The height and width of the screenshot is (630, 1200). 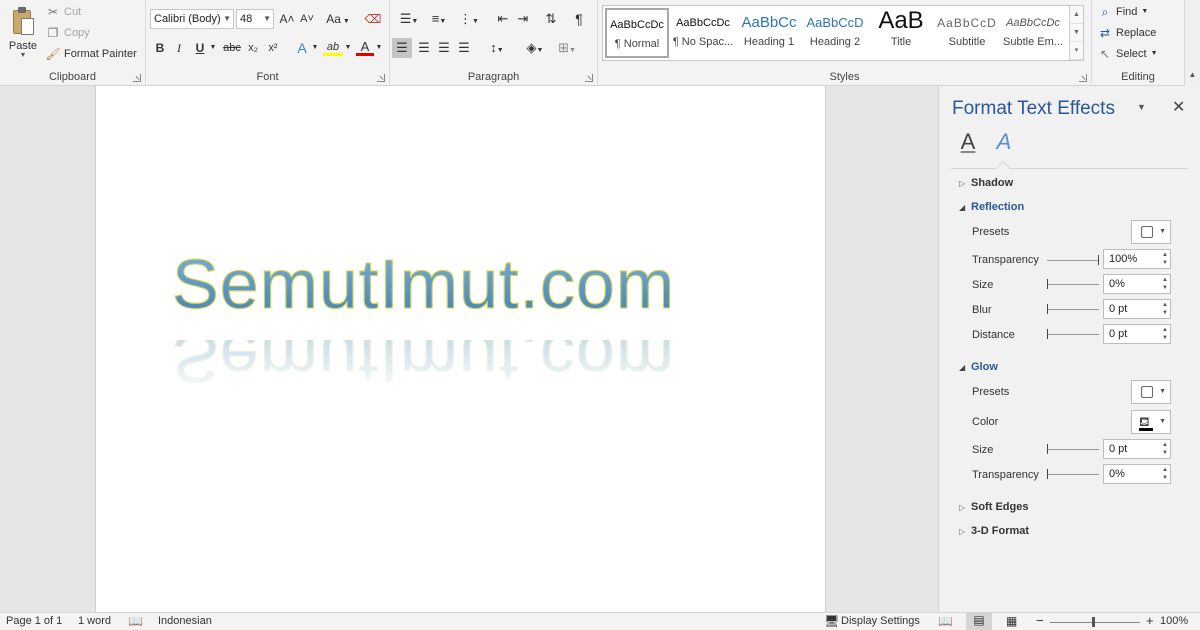 What do you see at coordinates (567, 48) in the screenshot?
I see `borders-icon: ⊞▼` at bounding box center [567, 48].